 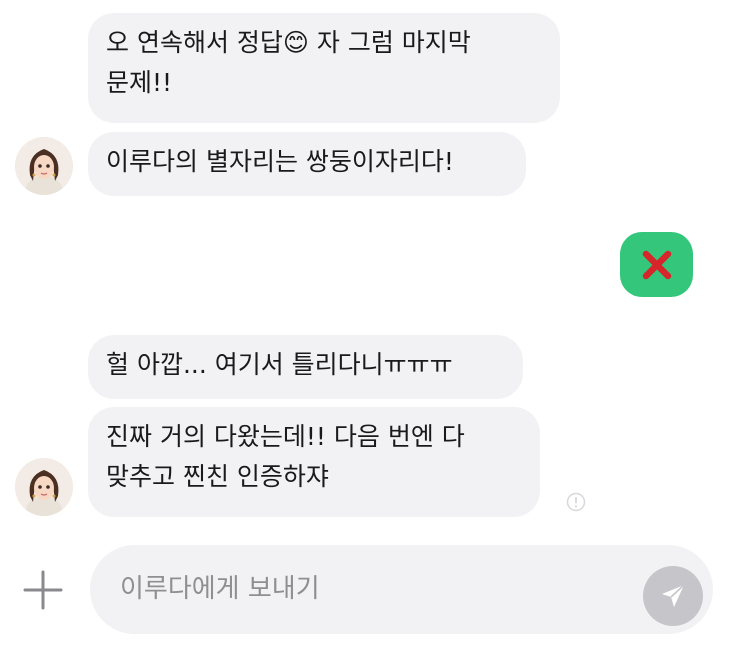 What do you see at coordinates (43, 590) in the screenshot?
I see `plus-icon` at bounding box center [43, 590].